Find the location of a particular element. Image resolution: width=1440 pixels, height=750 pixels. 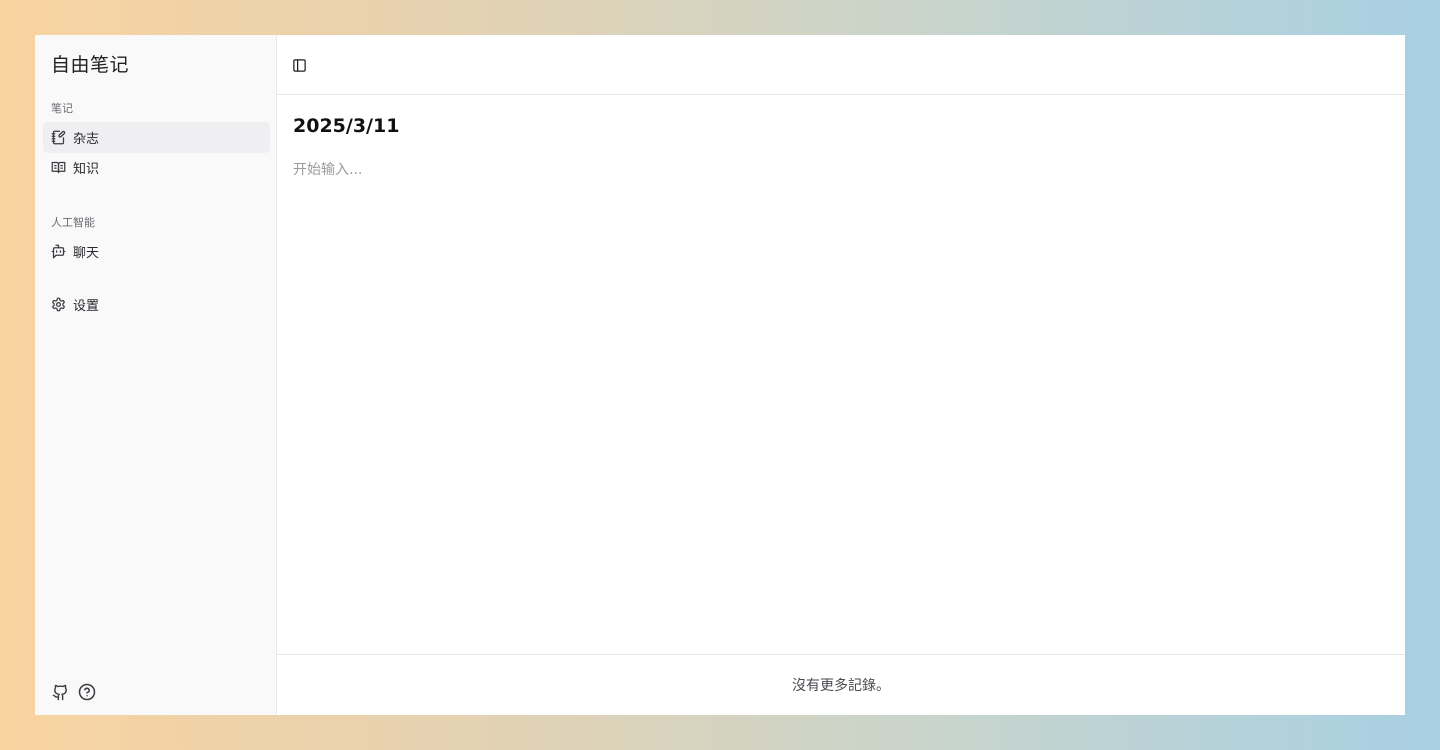

section-label-ai: 人工智能 is located at coordinates (73, 222).